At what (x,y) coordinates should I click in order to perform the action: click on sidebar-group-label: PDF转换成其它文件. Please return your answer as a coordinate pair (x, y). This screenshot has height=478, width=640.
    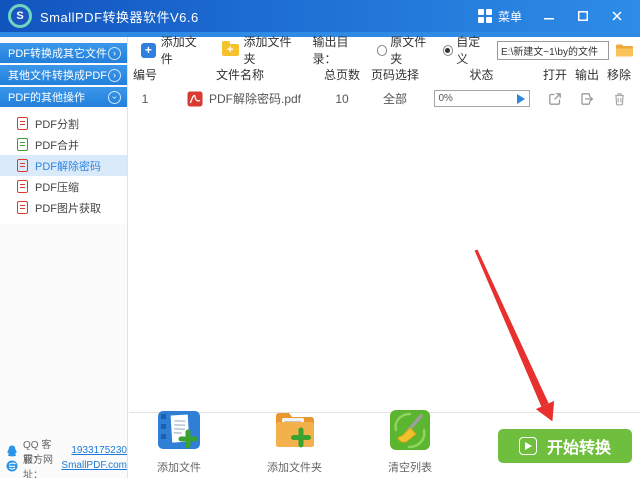
    Looking at the image, I should click on (57, 54).